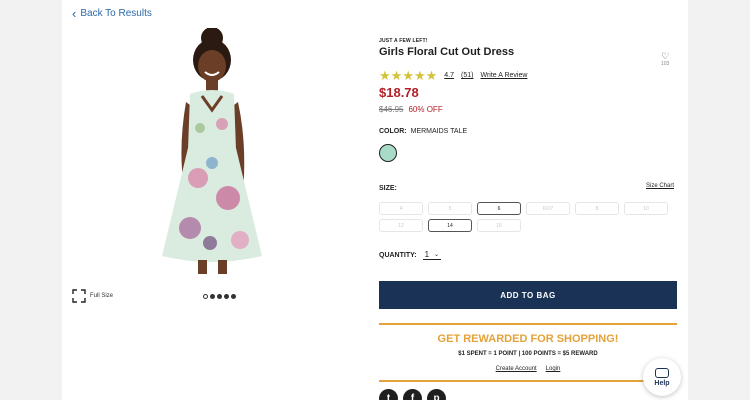 The width and height of the screenshot is (750, 400). Describe the element at coordinates (719, 200) in the screenshot. I see `right-gutter` at that location.